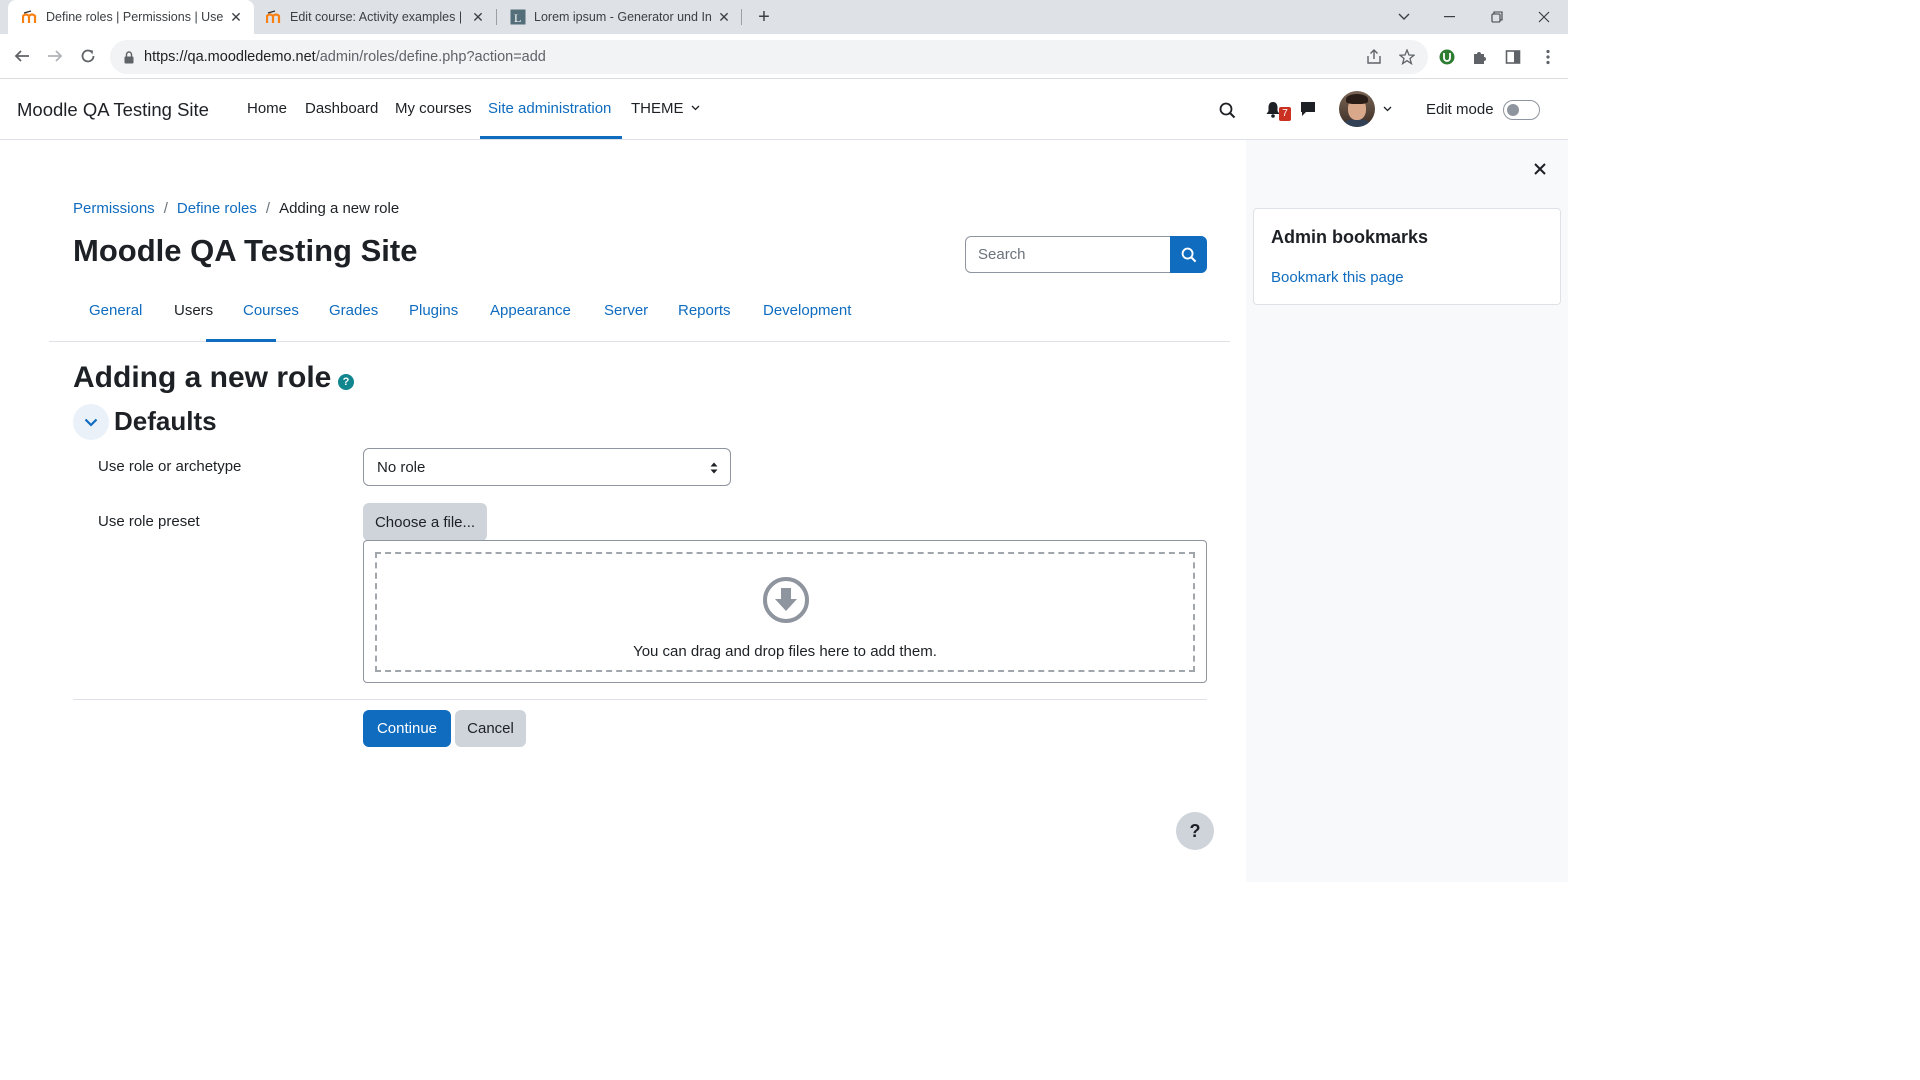 This screenshot has height=1080, width=1920. What do you see at coordinates (267, 108) in the screenshot?
I see `nav-home: Home` at bounding box center [267, 108].